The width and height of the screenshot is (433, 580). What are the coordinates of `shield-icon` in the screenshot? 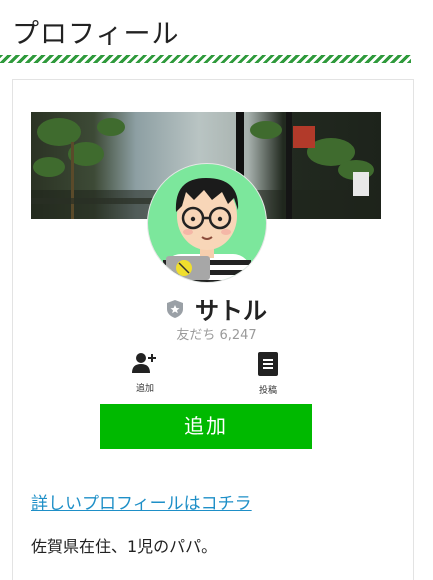 It's located at (175, 309).